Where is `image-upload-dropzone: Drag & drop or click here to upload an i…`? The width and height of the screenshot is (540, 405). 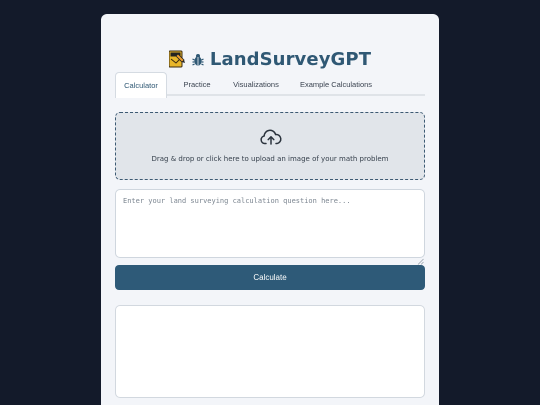
image-upload-dropzone: Drag & drop or click here to upload an i… is located at coordinates (270, 146).